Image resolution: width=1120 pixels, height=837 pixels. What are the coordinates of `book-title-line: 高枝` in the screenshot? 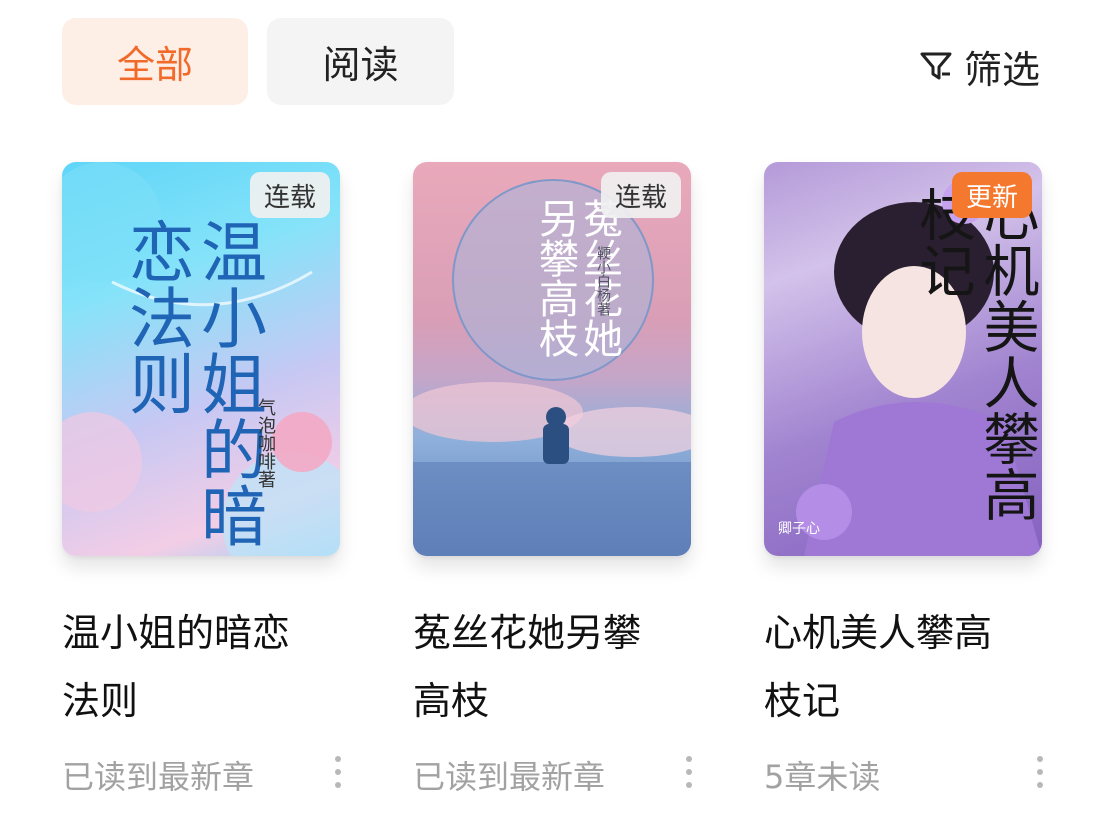 It's located at (451, 701).